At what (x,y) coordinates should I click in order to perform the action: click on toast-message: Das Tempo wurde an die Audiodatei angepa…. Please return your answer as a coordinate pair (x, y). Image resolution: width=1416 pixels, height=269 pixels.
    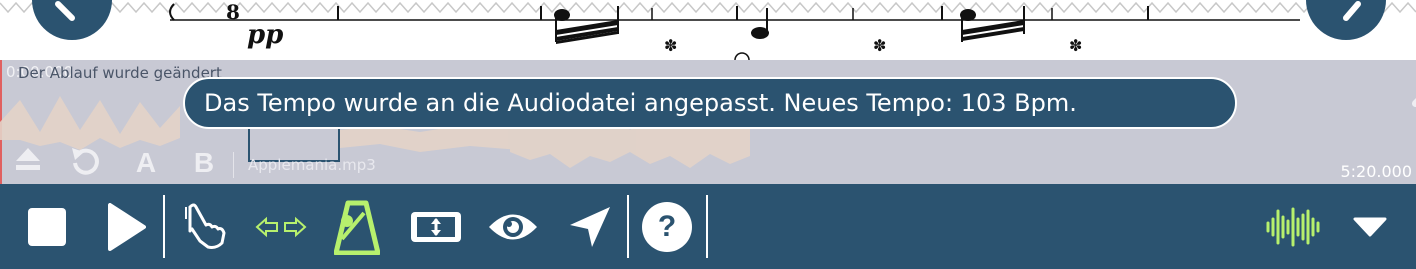
    Looking at the image, I should click on (640, 103).